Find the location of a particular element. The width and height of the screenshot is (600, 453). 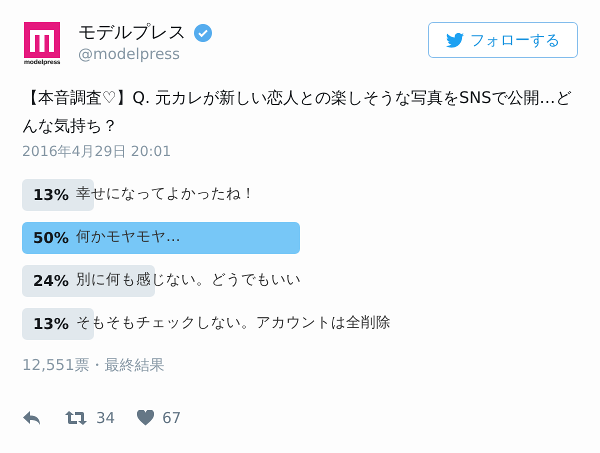

poll-percent: 24% is located at coordinates (51, 281).